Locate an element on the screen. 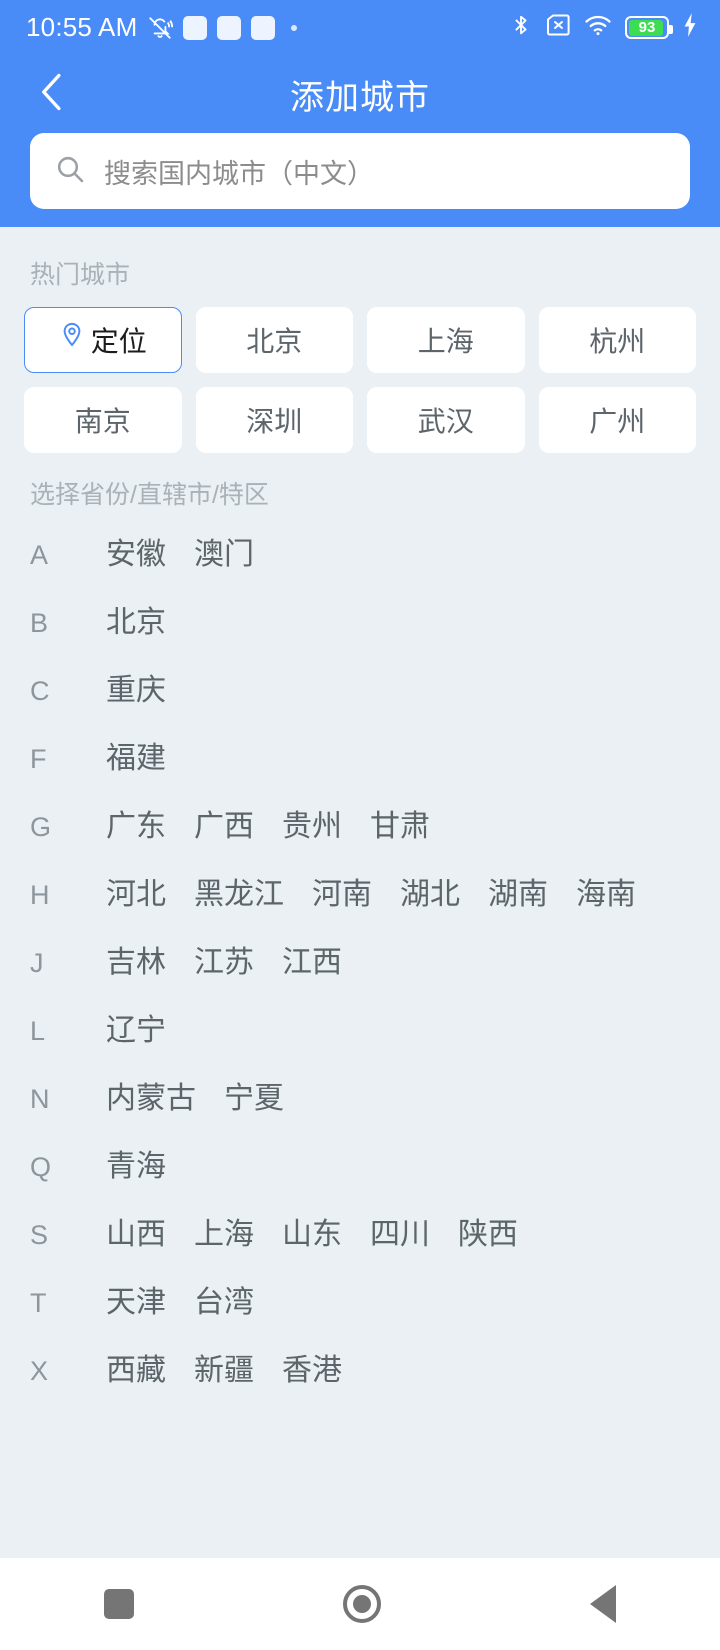  province-name-list: 广东 广西 贵州 甘肃 is located at coordinates (268, 827).